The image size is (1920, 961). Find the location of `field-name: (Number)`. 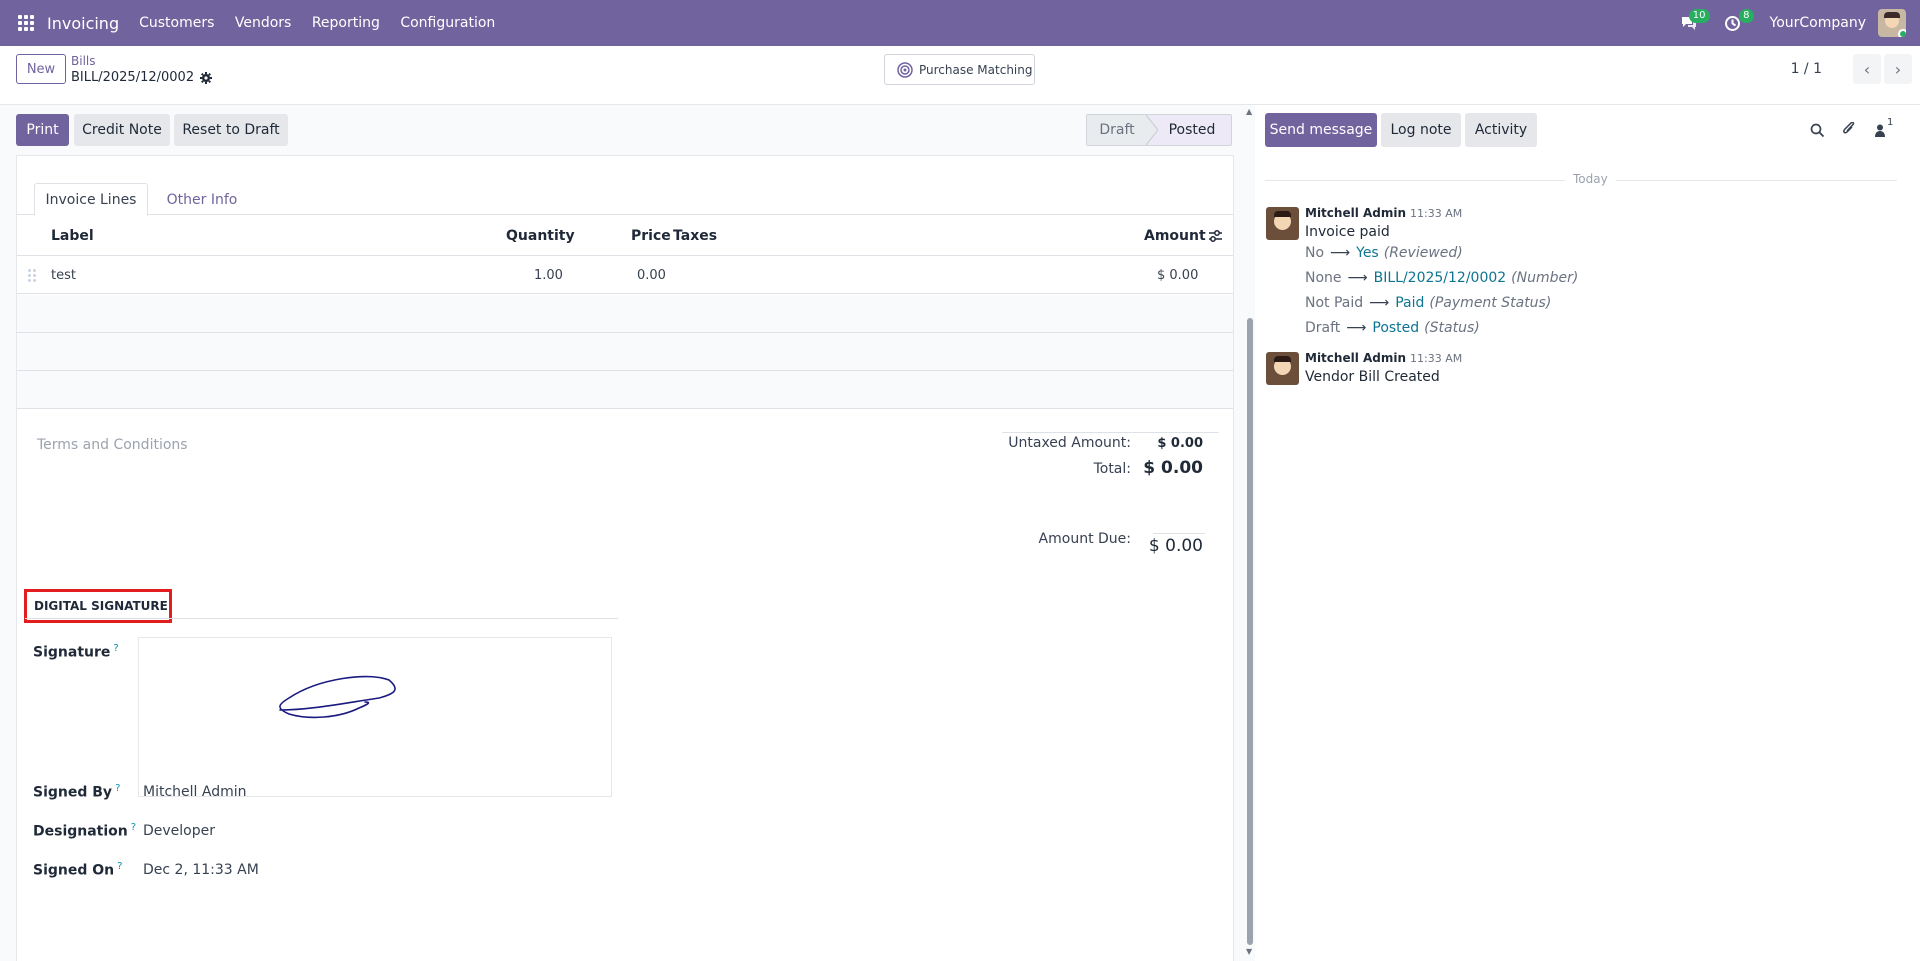

field-name: (Number) is located at coordinates (1545, 278).